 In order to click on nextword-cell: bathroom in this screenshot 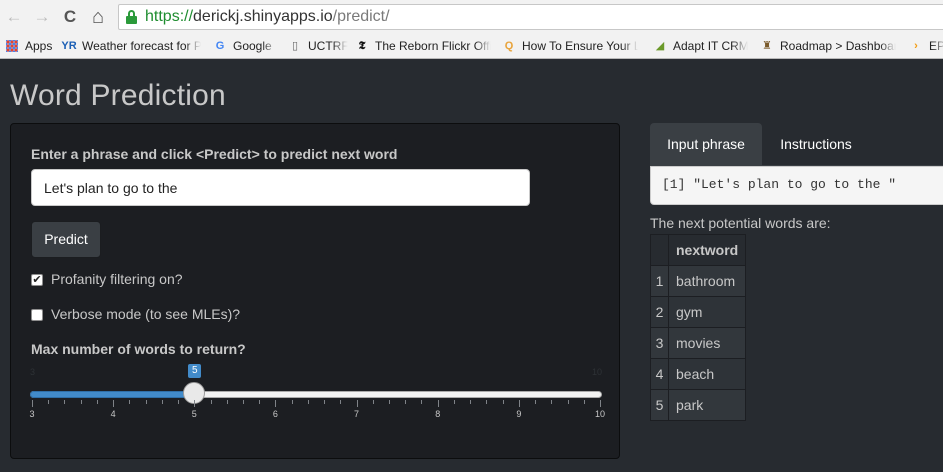, I will do `click(707, 281)`.